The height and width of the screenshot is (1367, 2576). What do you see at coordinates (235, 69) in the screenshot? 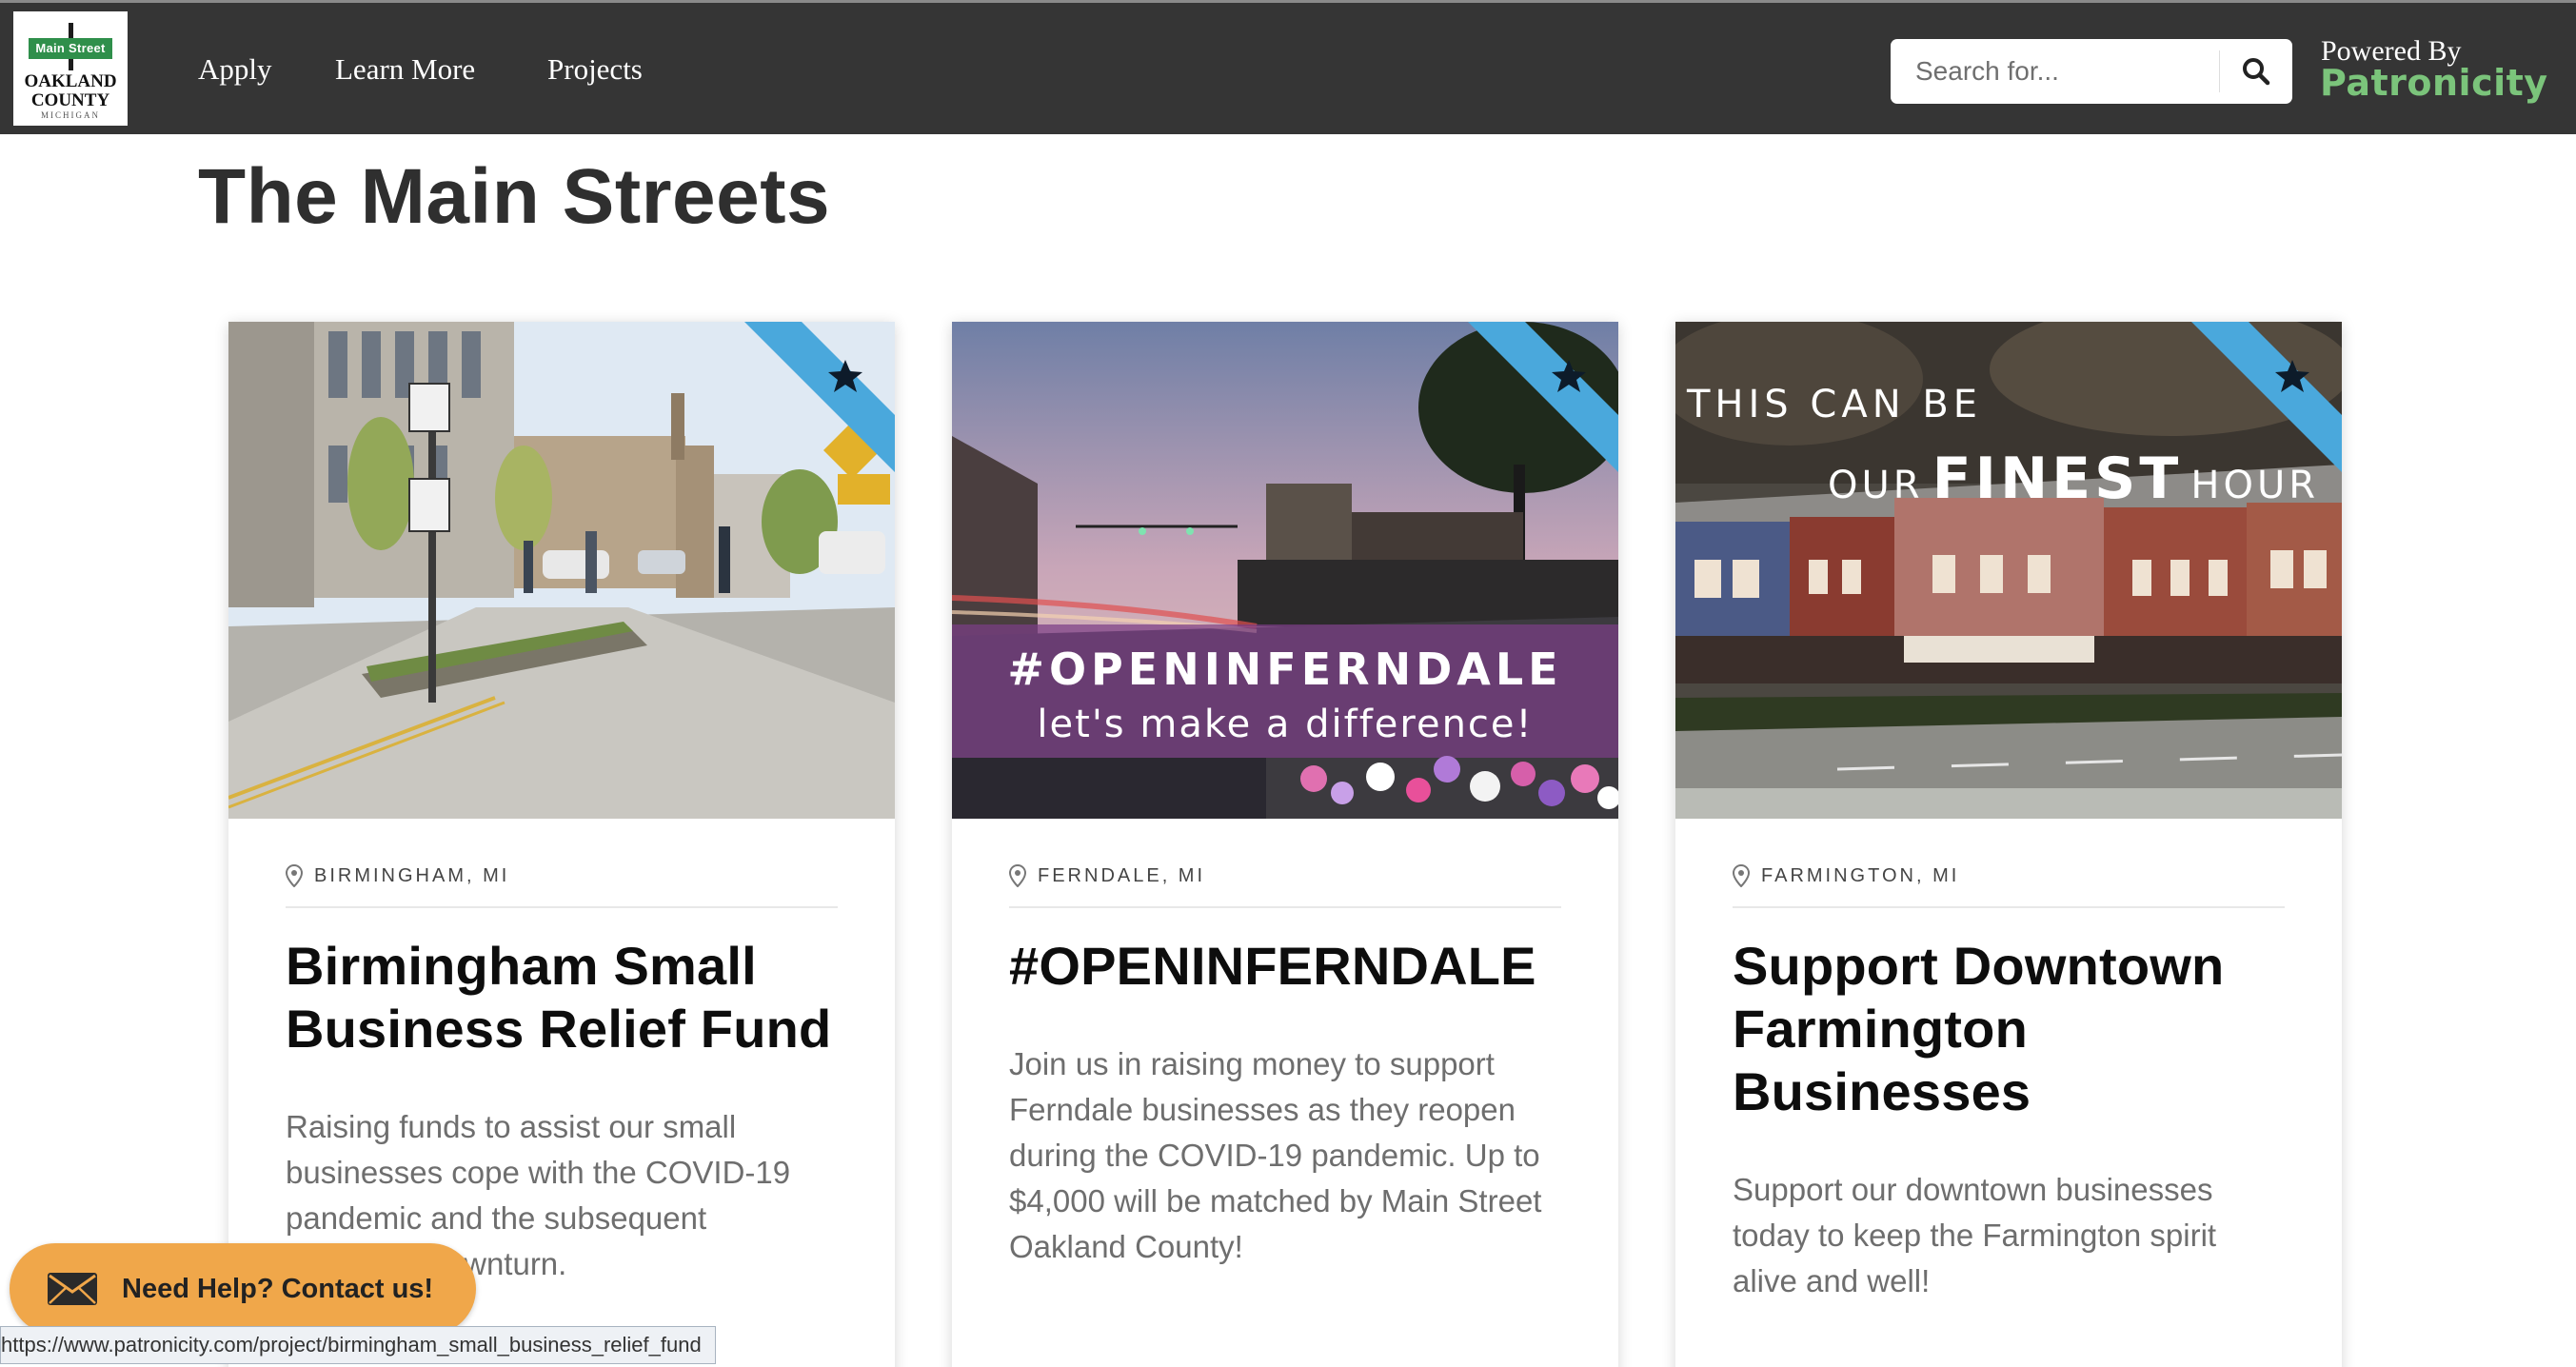
I see `nav-apply: Apply` at bounding box center [235, 69].